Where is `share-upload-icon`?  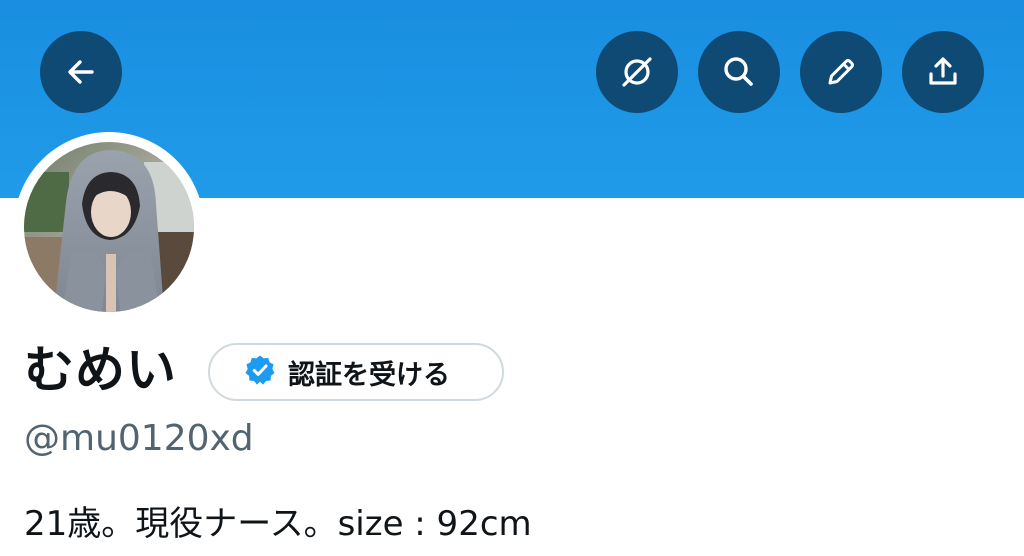
share-upload-icon is located at coordinates (943, 72).